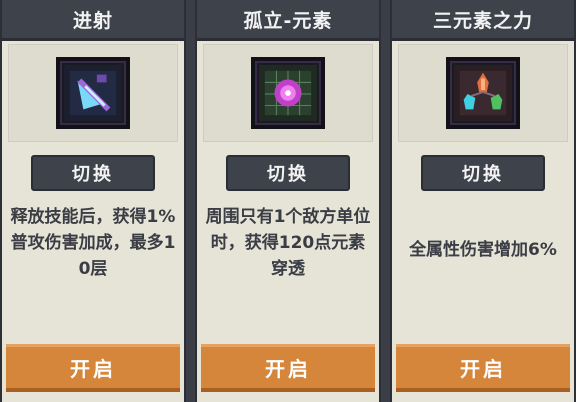 The height and width of the screenshot is (402, 576). Describe the element at coordinates (93, 243) in the screenshot. I see `card-description: 释放技能后，获得1%普攻伤害加成，最多10层` at that location.